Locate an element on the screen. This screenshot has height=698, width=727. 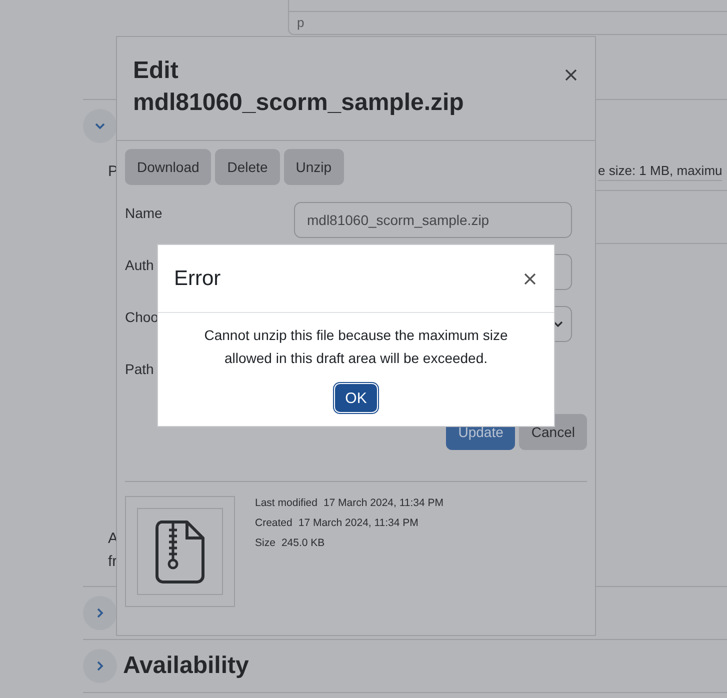
editor-path: p is located at coordinates (300, 22).